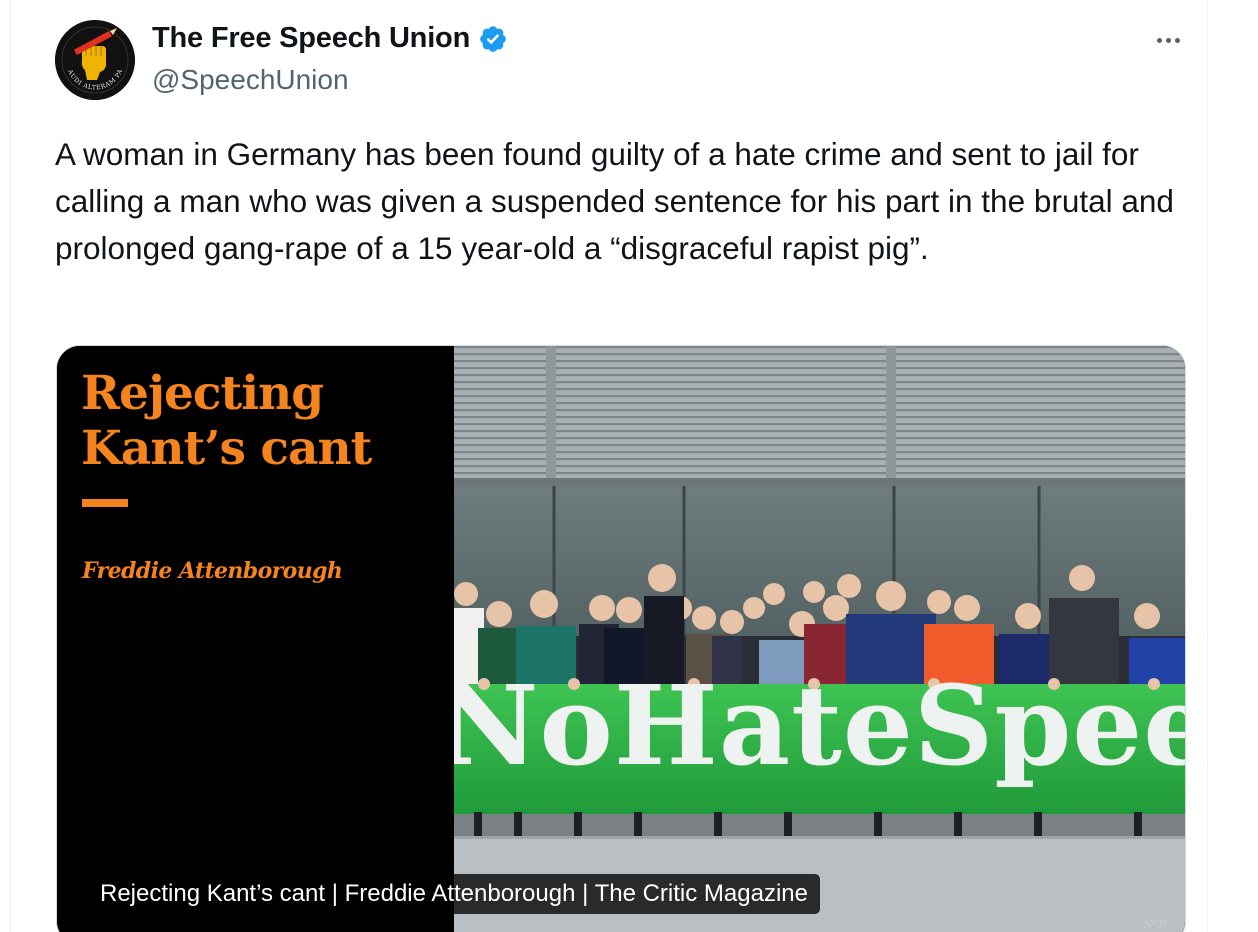 The height and width of the screenshot is (932, 1258). Describe the element at coordinates (226, 448) in the screenshot. I see `article-title-line: Kant’s cant` at that location.